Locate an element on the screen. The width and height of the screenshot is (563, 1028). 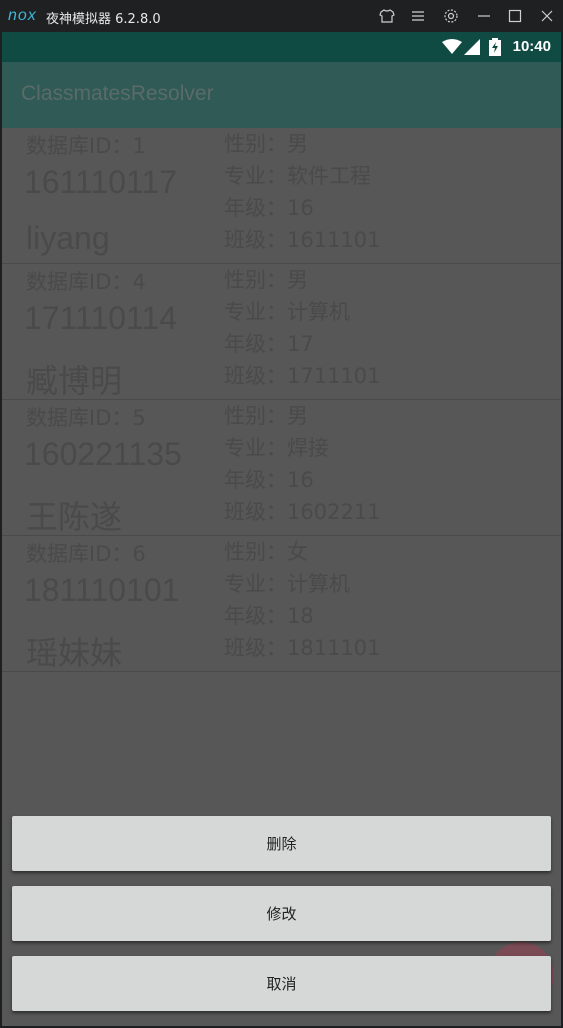
menu-icon is located at coordinates (418, 16).